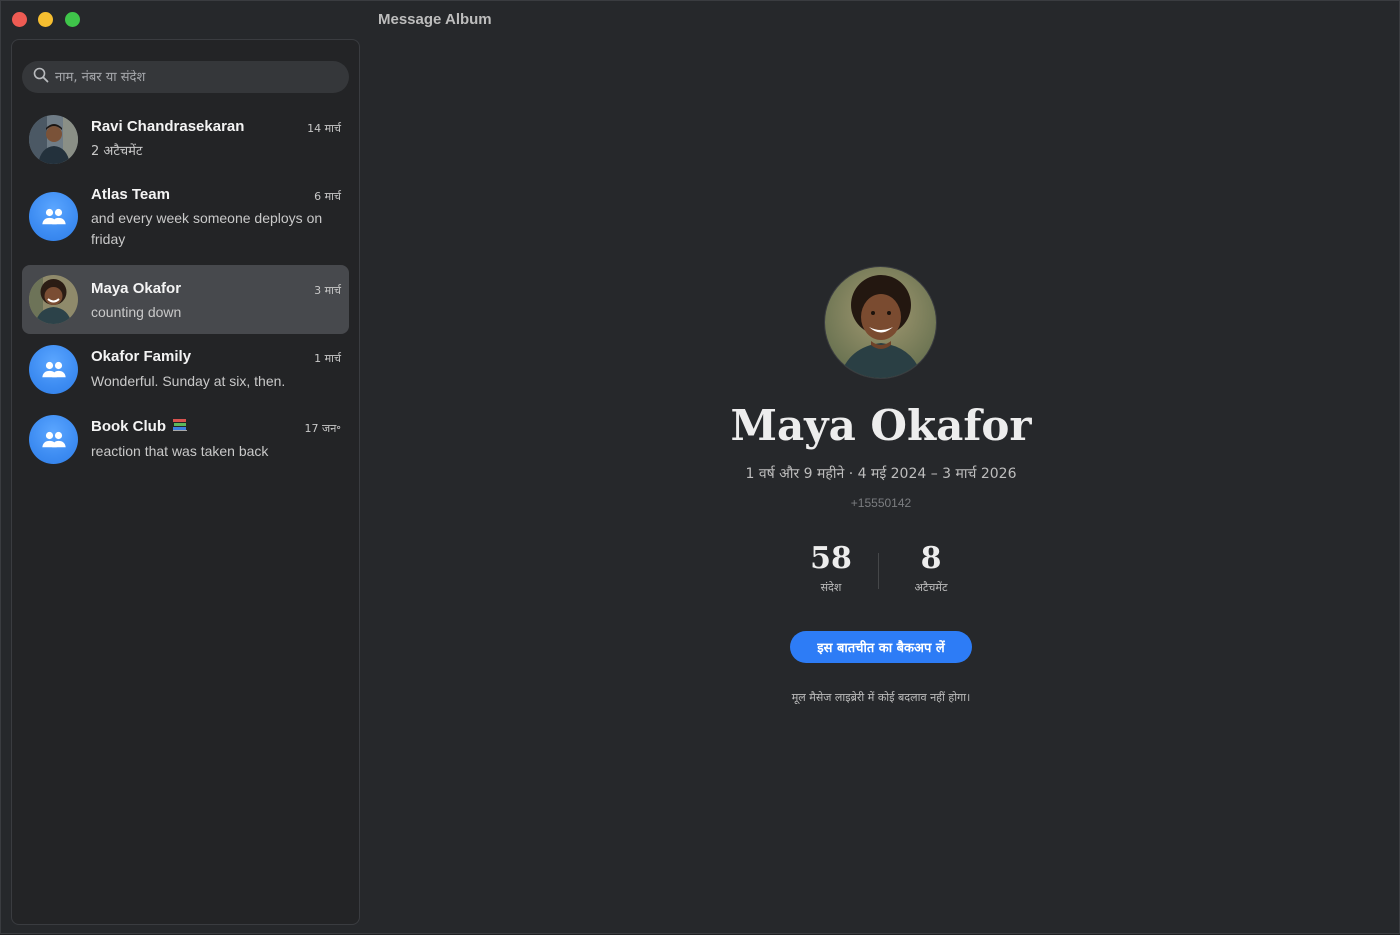 This screenshot has height=935, width=1400. Describe the element at coordinates (180, 427) in the screenshot. I see `books-icon` at that location.